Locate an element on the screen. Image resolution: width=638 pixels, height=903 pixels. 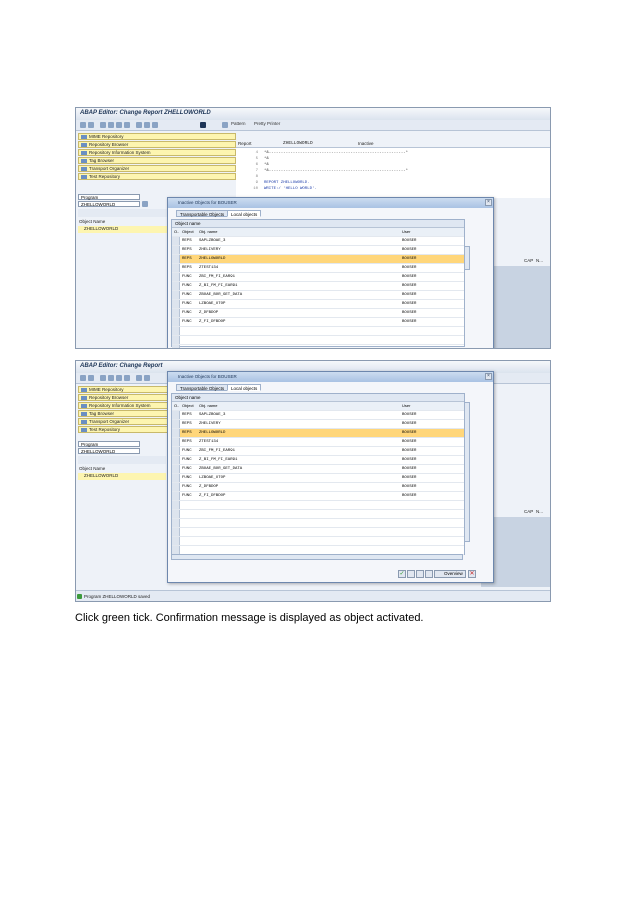
nav-mime-repository: MIME Repository is located at coordinates (157, 136).